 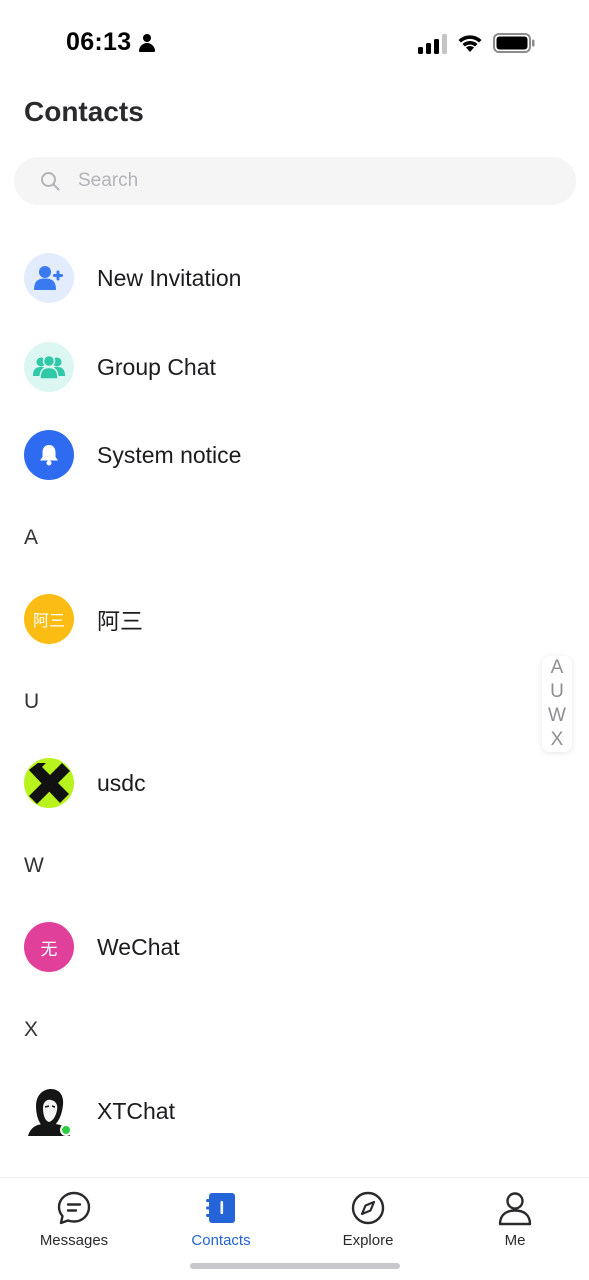 What do you see at coordinates (136, 1110) in the screenshot?
I see `contact-name: XTChat` at bounding box center [136, 1110].